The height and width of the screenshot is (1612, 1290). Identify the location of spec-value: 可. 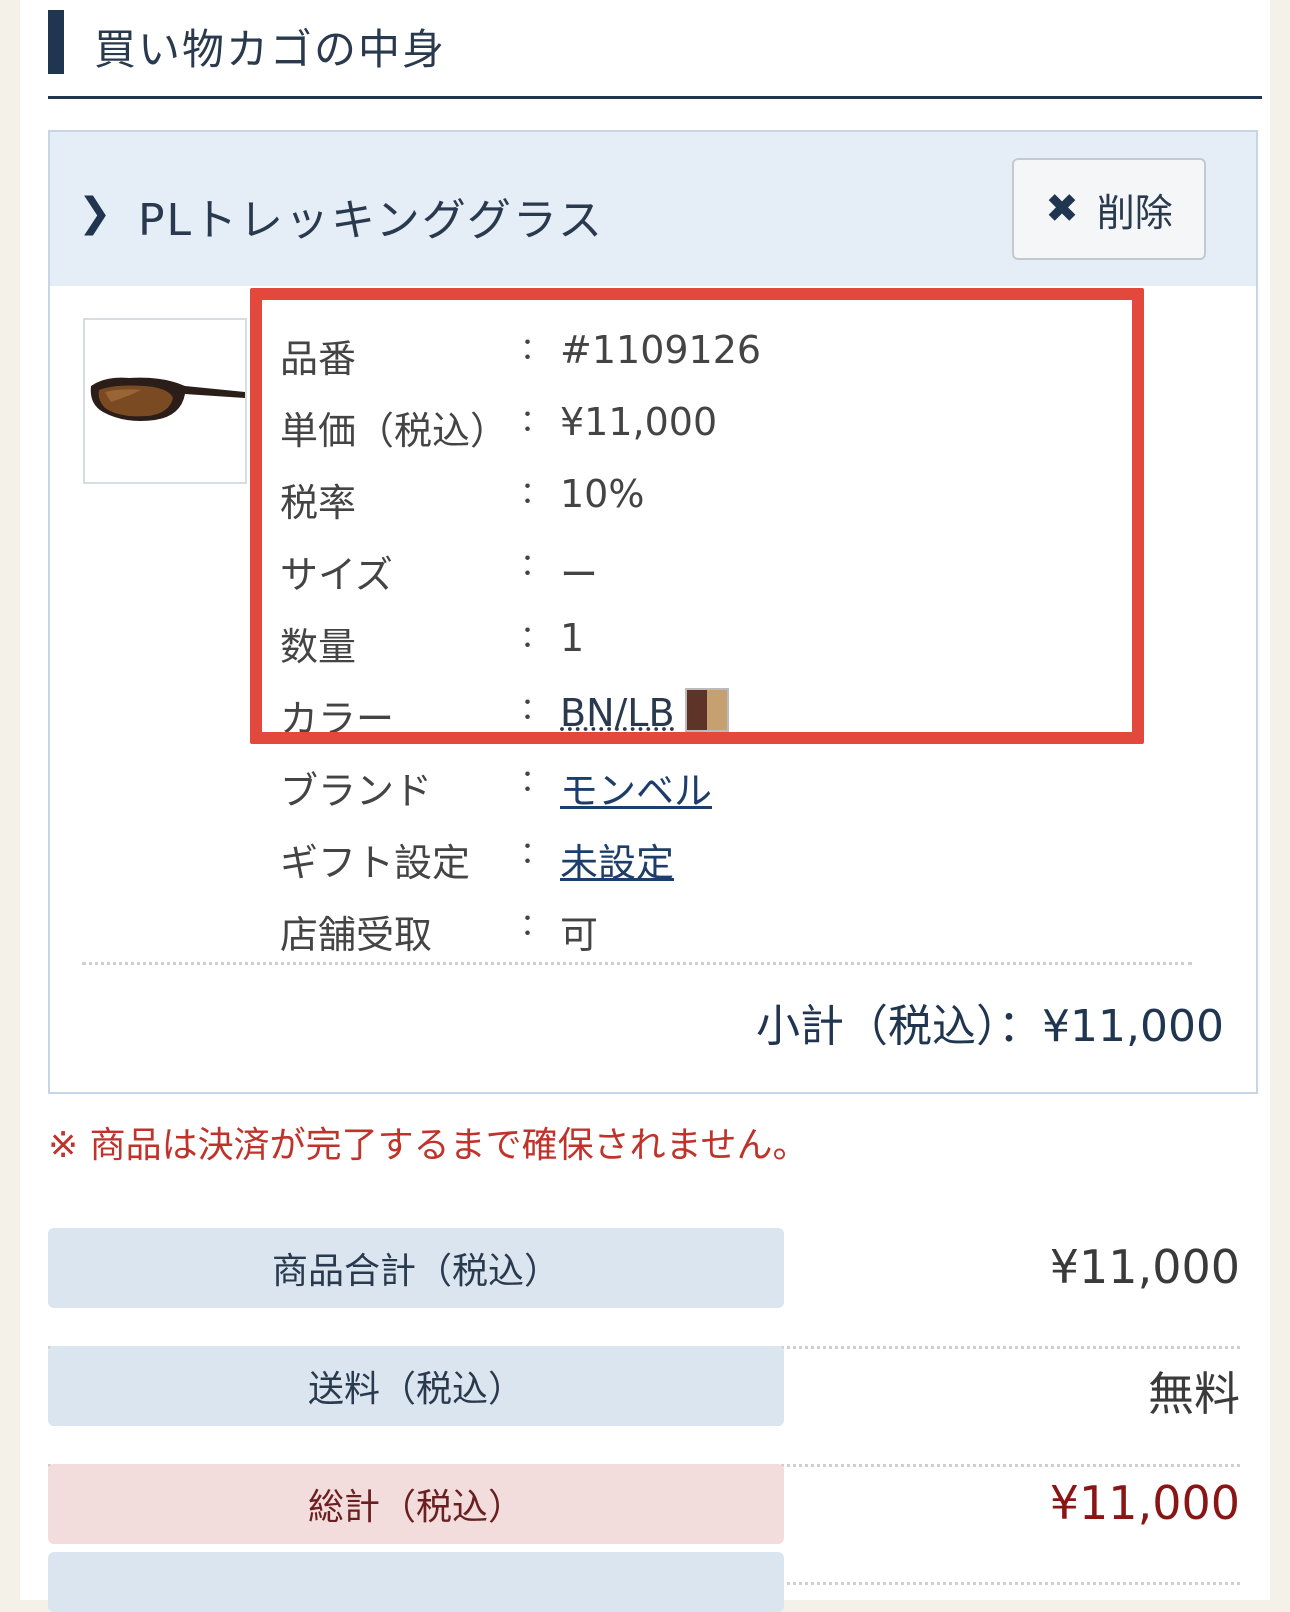
(579, 935).